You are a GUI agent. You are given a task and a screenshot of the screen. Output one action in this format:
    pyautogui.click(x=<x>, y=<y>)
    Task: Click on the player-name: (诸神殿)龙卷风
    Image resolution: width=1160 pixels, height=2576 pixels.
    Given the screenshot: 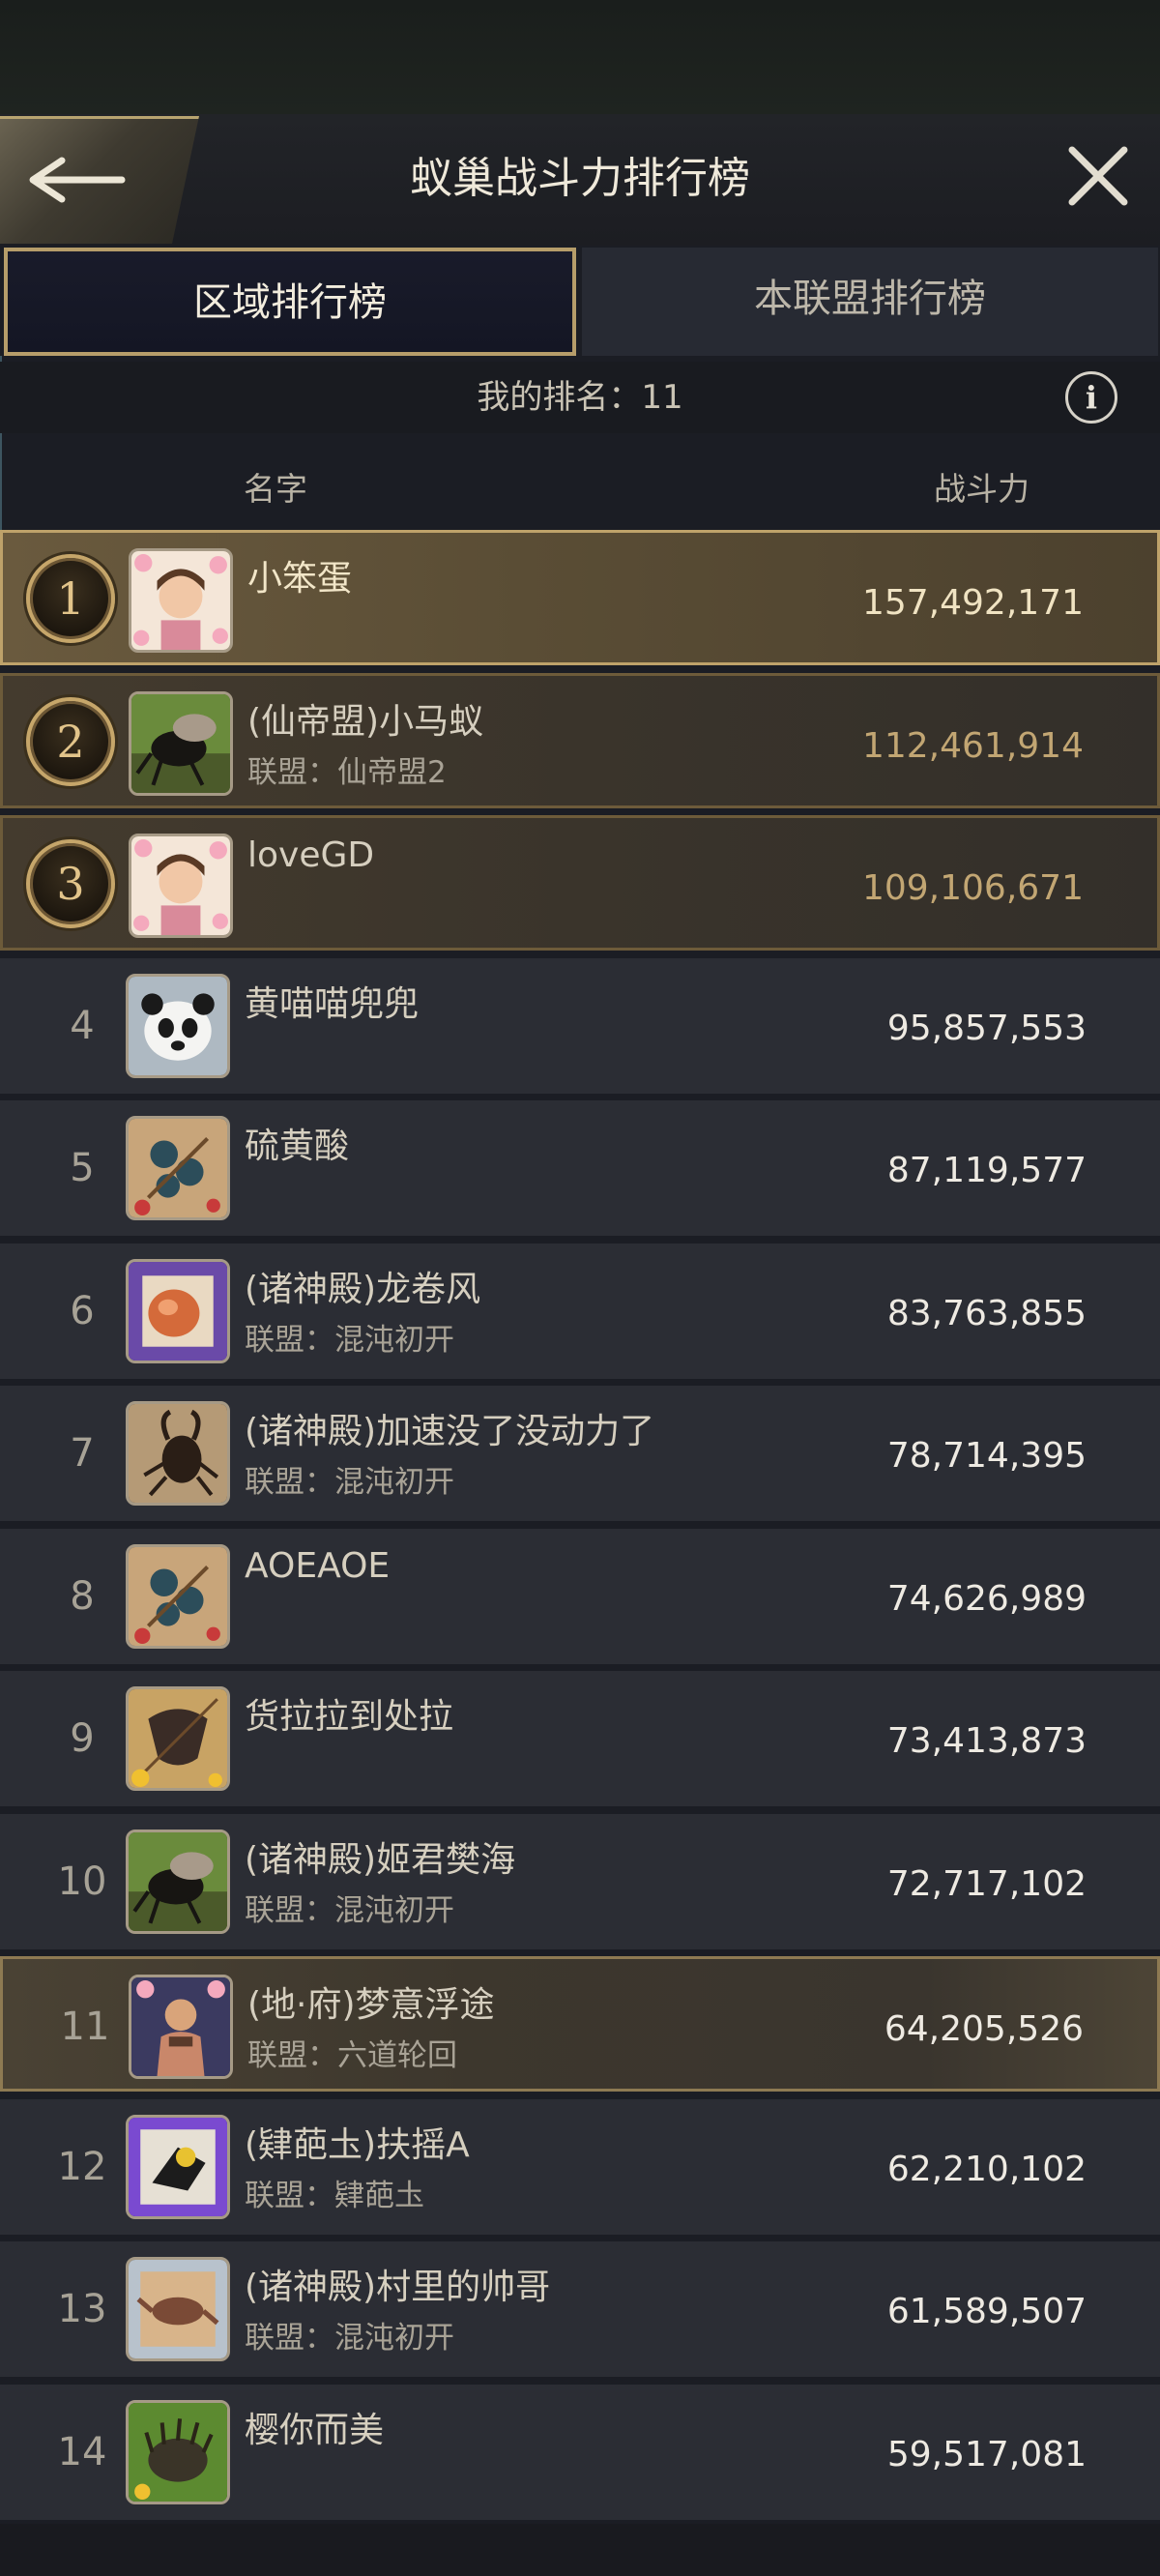 What is the action you would take?
    pyautogui.click(x=363, y=1289)
    